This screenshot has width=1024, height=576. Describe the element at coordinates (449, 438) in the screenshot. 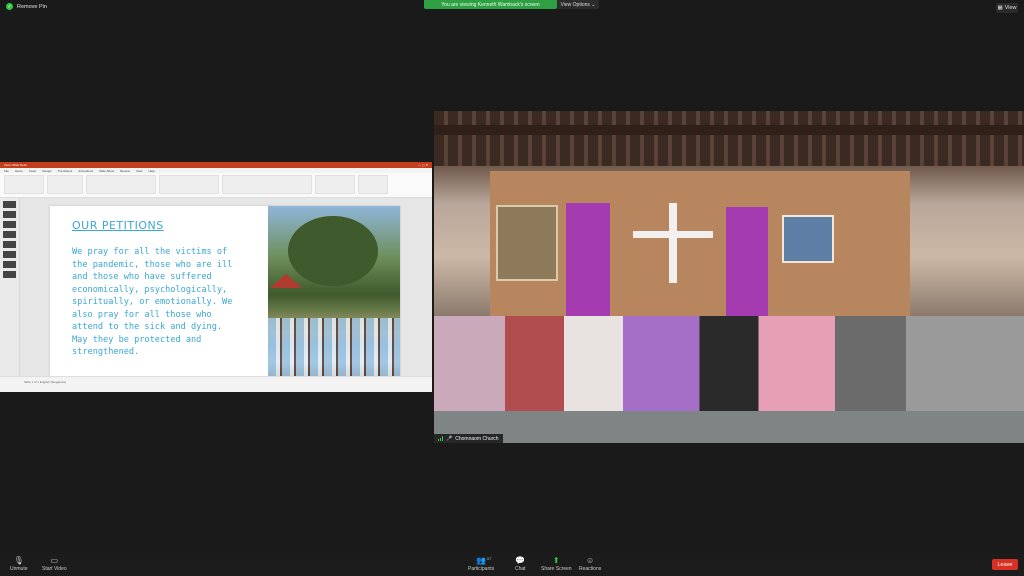

I see `mic-muted-icon: 🎤` at that location.